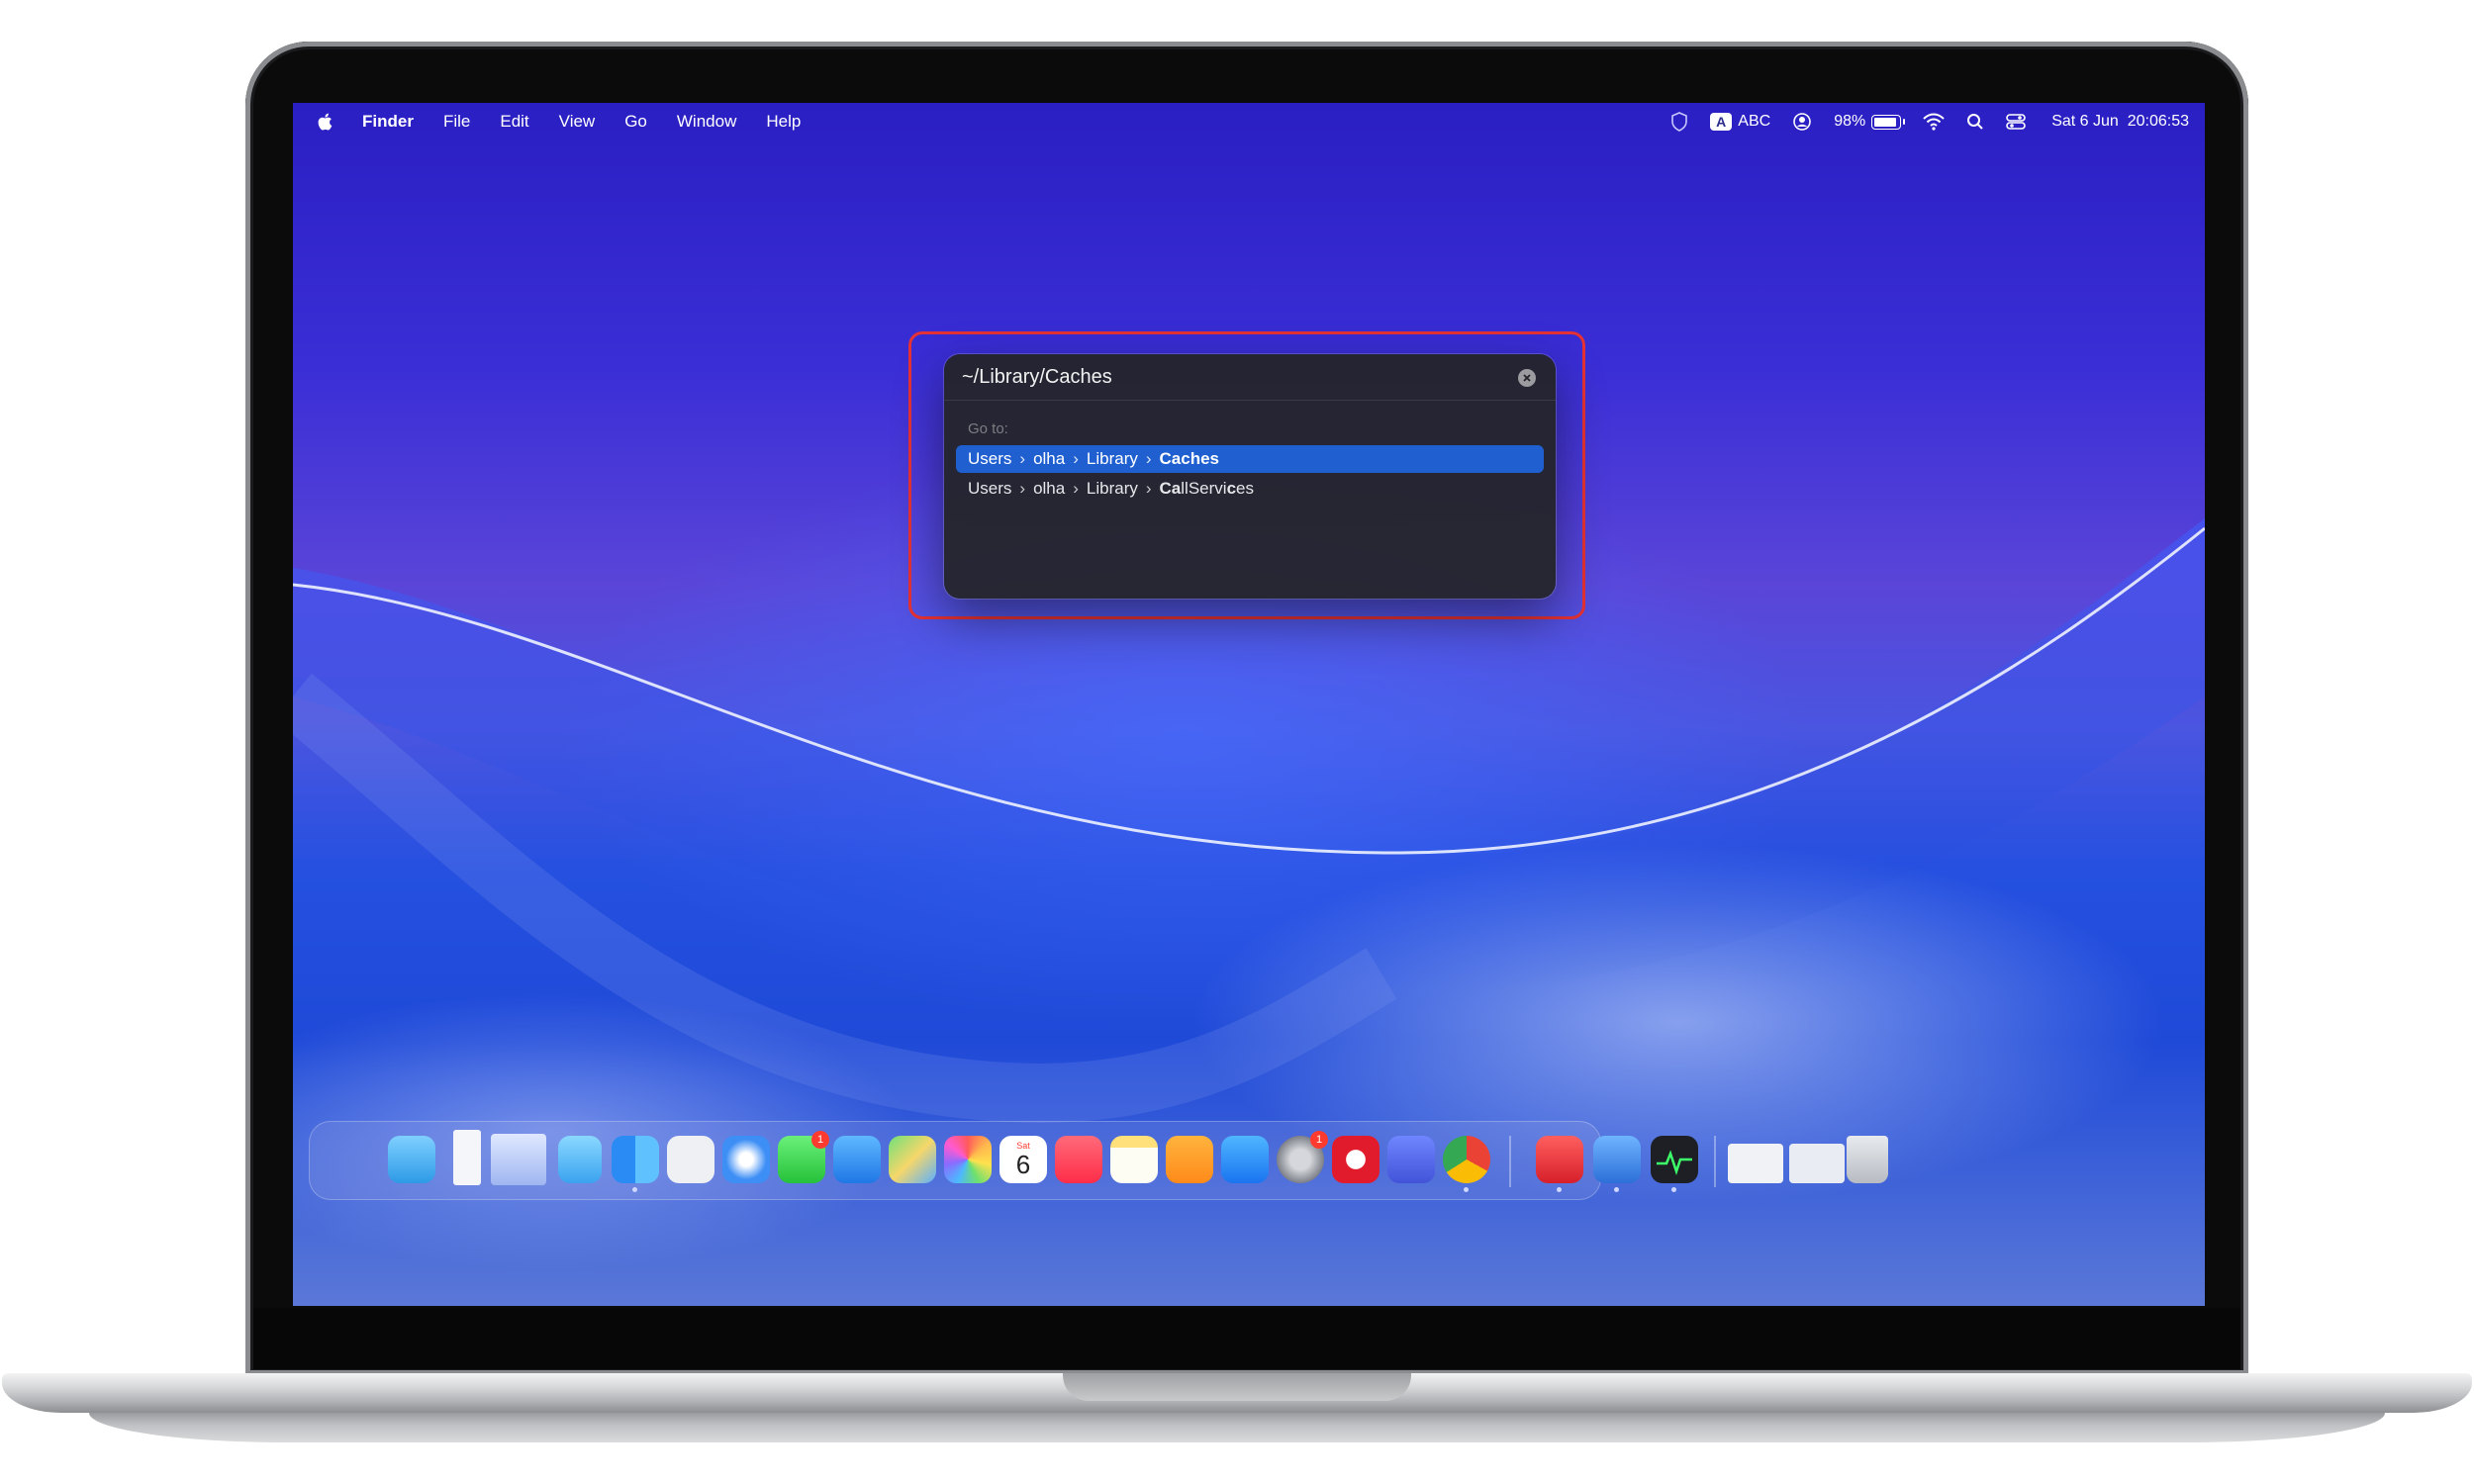 This screenshot has width=2474, height=1484. I want to click on calendar-icon: Sat 6, so click(1023, 1159).